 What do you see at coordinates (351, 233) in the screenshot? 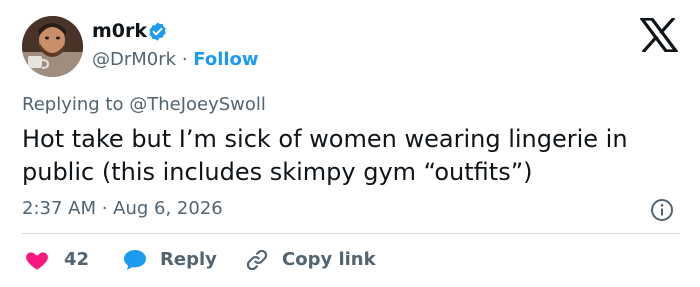
I see `divider` at bounding box center [351, 233].